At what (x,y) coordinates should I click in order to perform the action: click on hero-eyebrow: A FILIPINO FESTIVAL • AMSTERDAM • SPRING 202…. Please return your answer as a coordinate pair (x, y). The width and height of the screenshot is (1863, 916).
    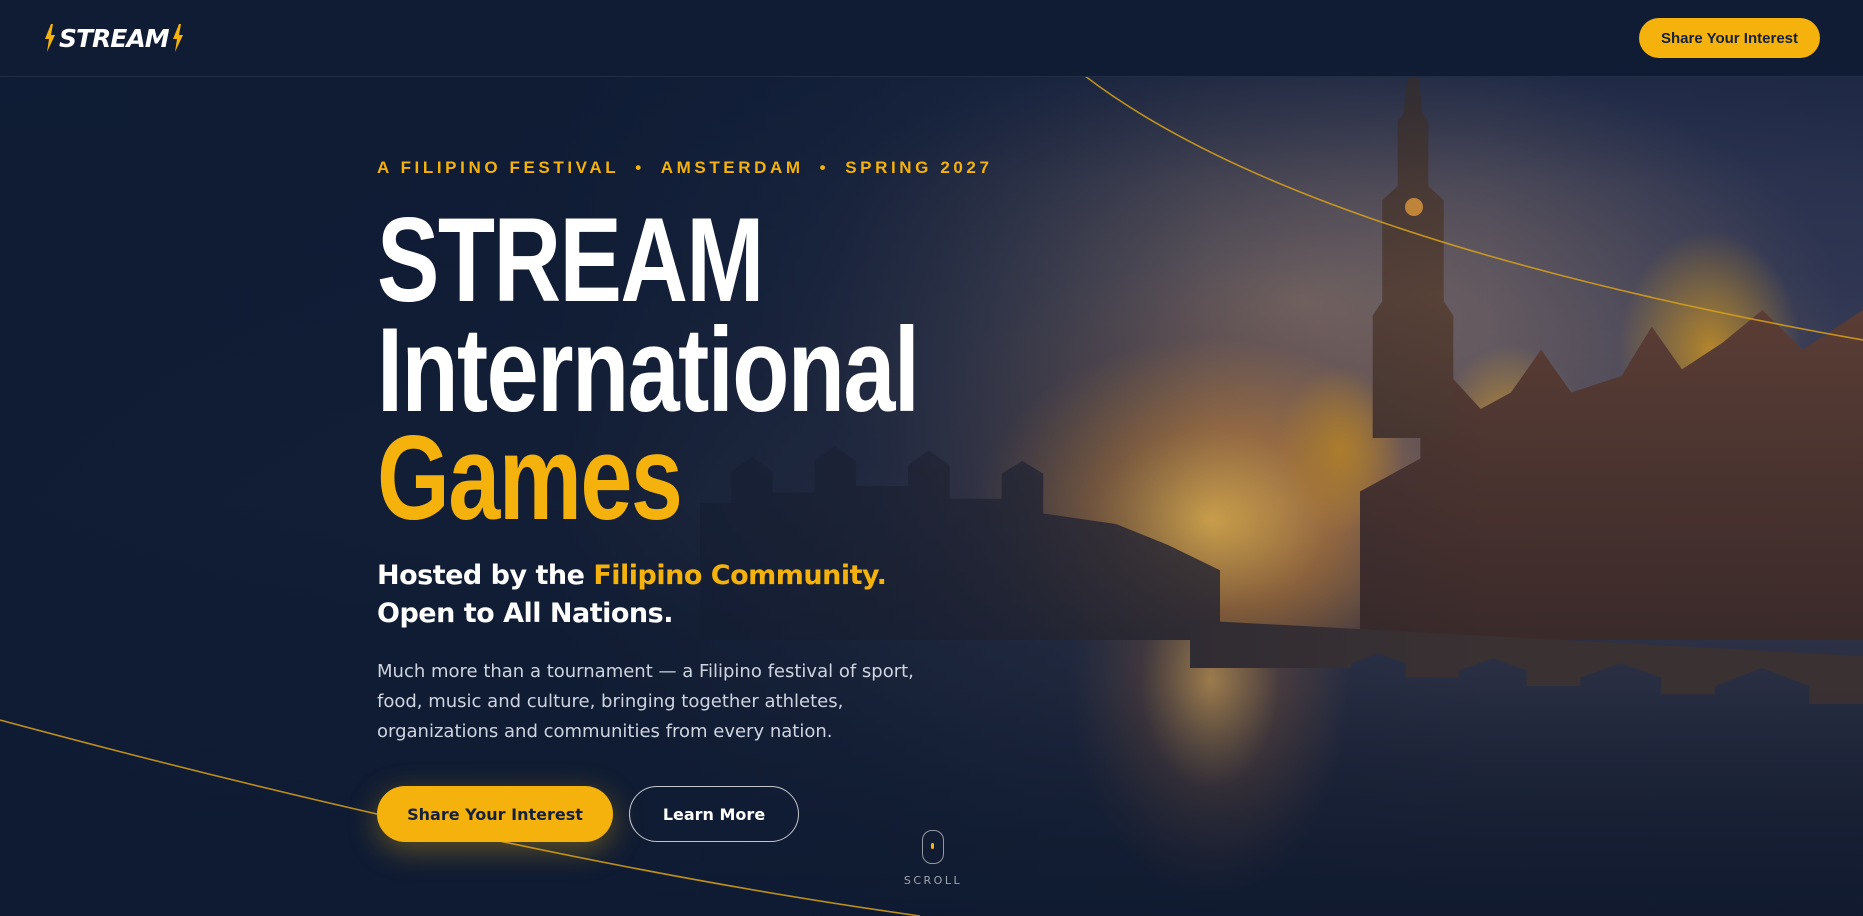
    Looking at the image, I should click on (685, 168).